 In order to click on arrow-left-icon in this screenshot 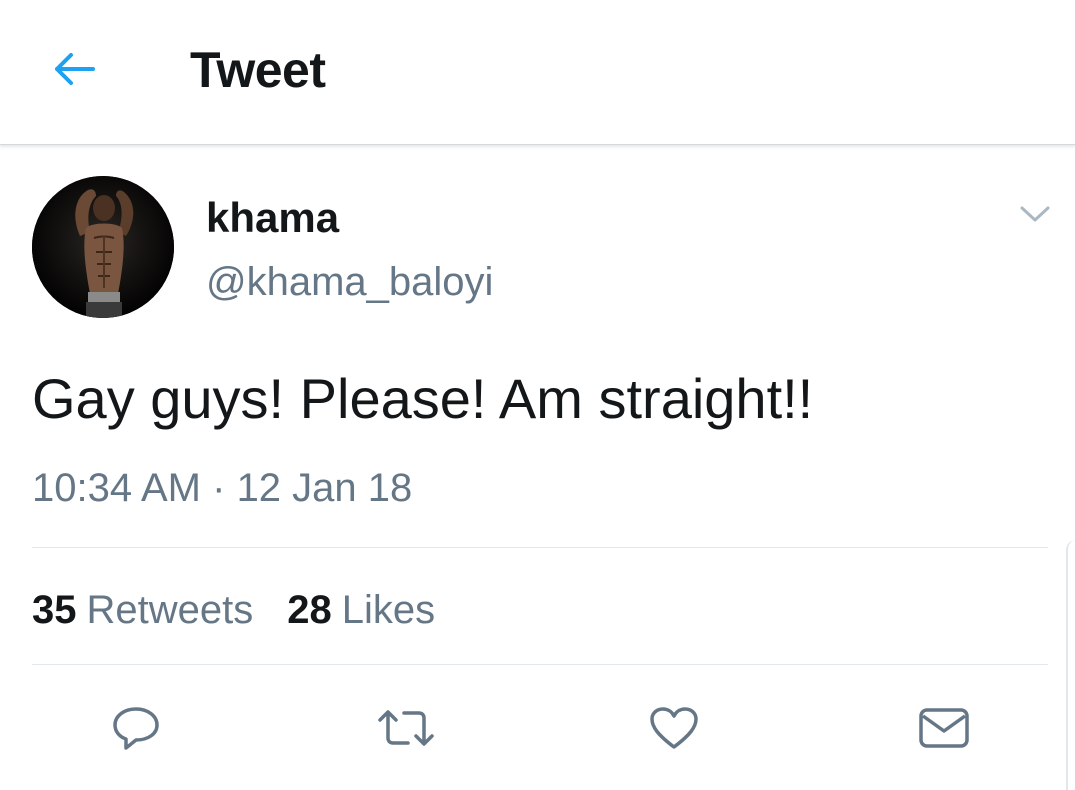, I will do `click(73, 71)`.